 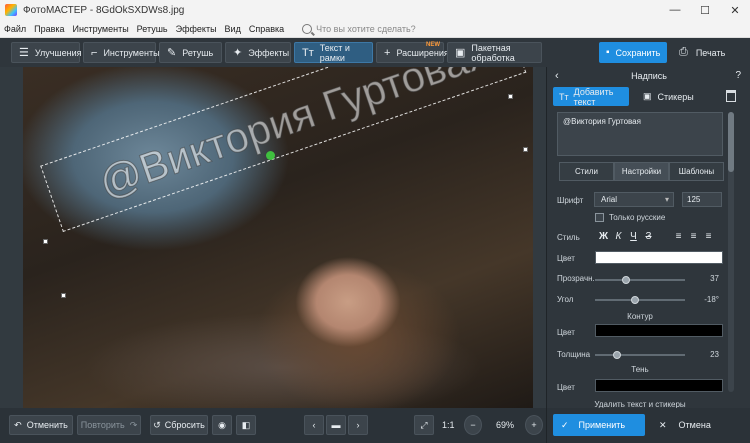 I want to click on apply-button: ✓ Применить, so click(x=599, y=425).